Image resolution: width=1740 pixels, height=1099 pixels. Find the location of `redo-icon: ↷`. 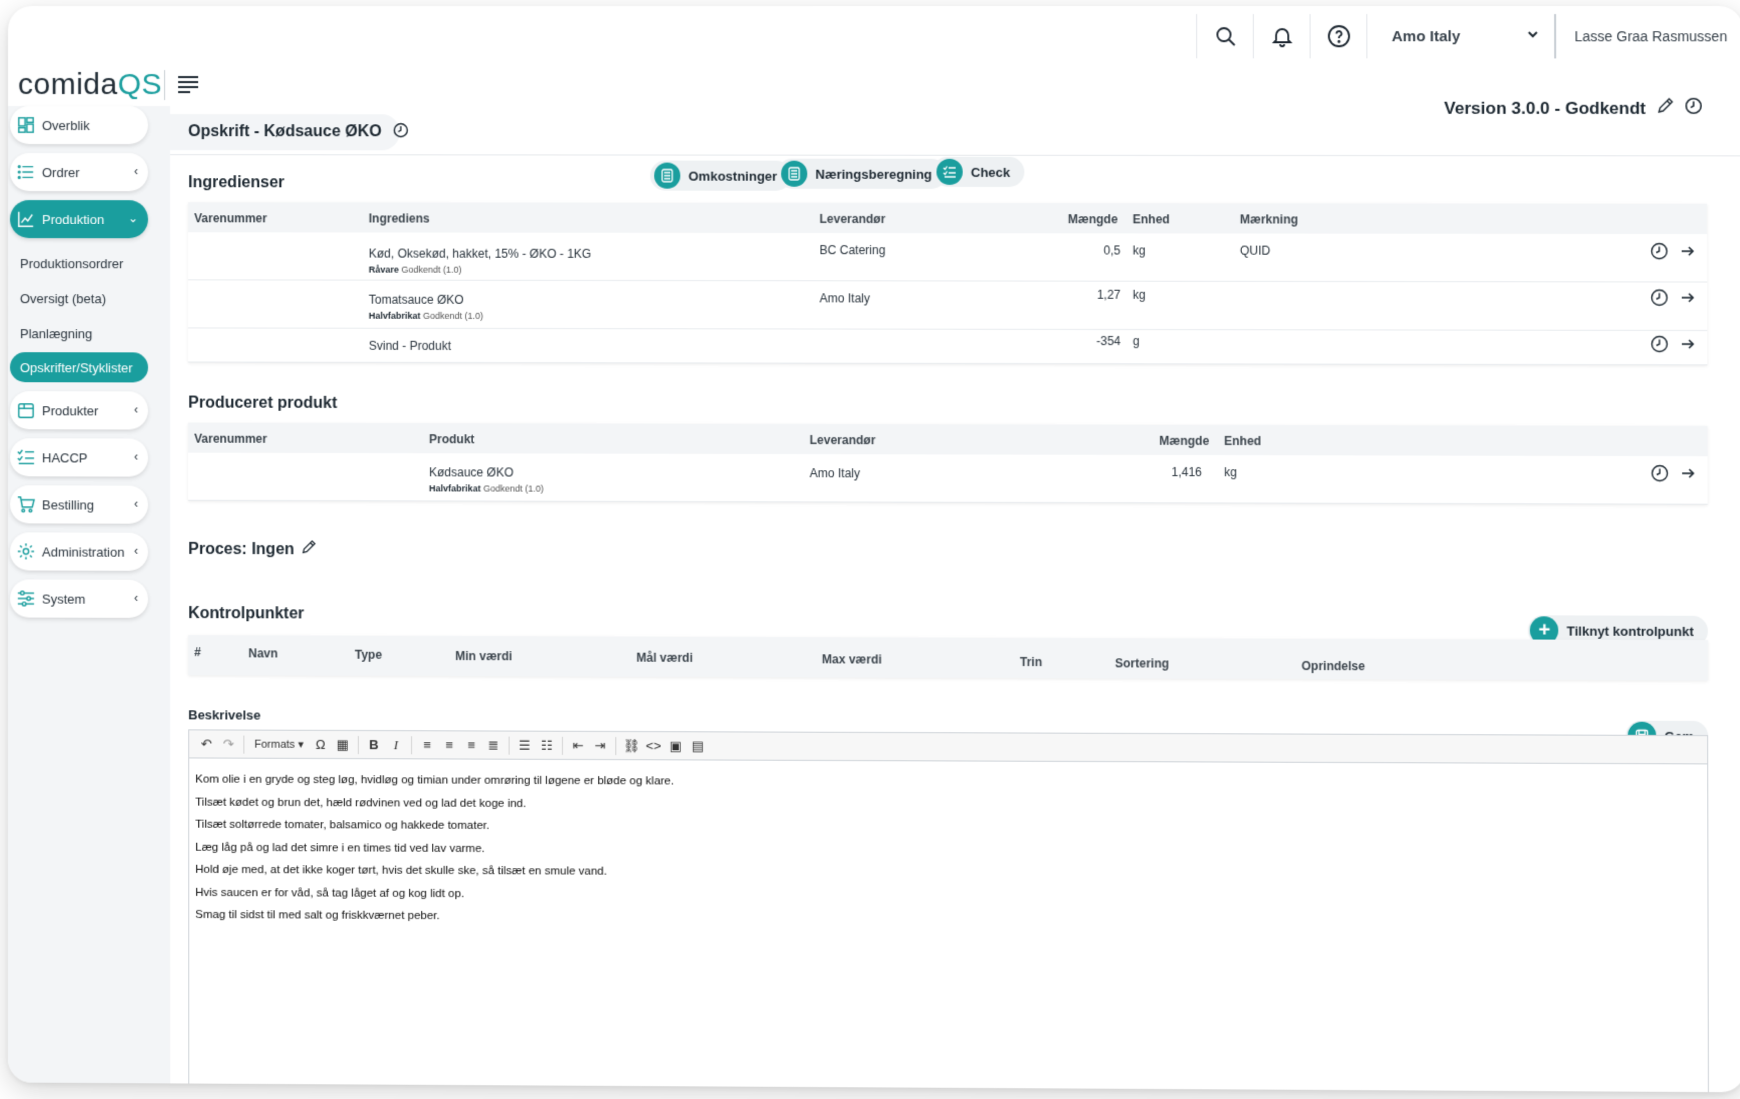

redo-icon: ↷ is located at coordinates (228, 744).